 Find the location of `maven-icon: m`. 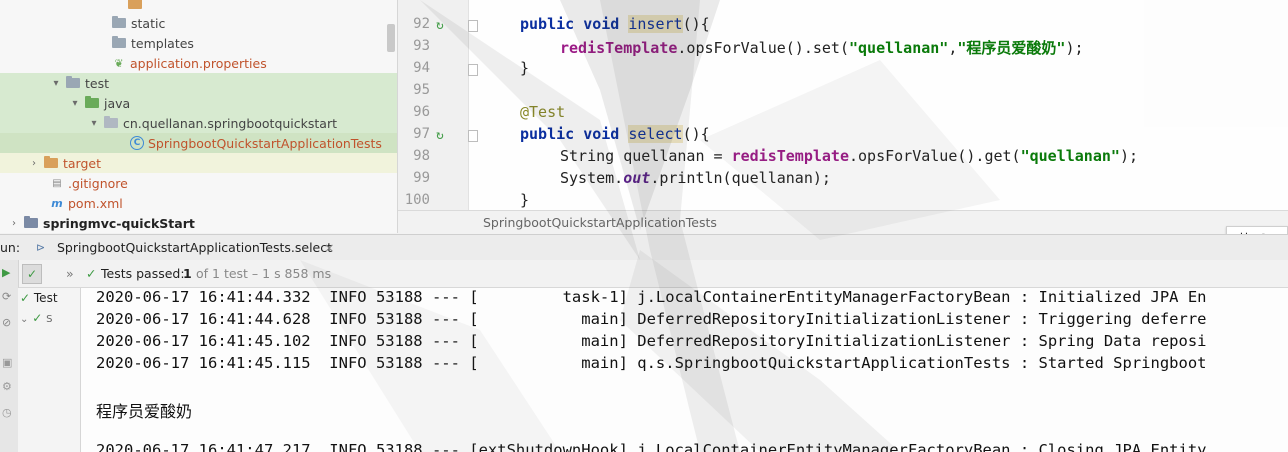

maven-icon: m is located at coordinates (57, 203).